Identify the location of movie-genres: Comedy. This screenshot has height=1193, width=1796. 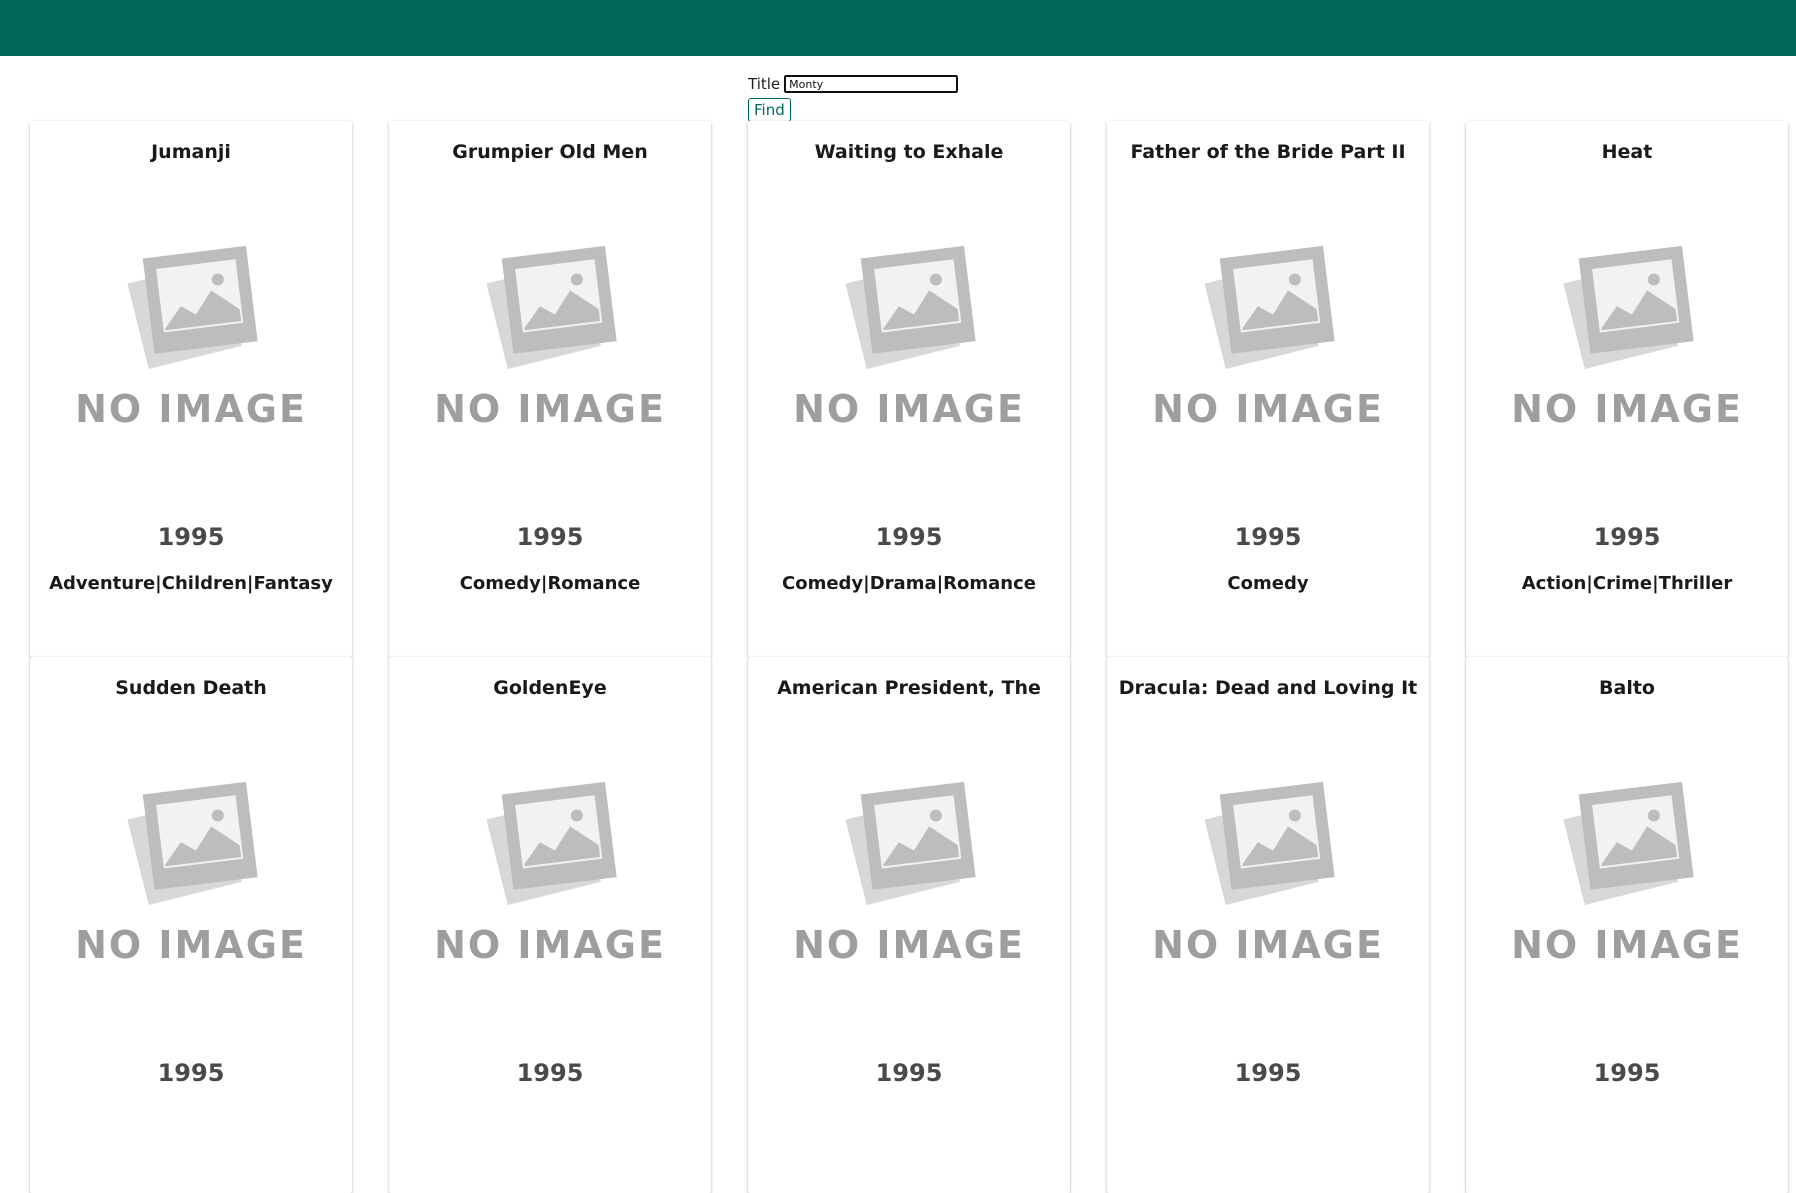
(1268, 583).